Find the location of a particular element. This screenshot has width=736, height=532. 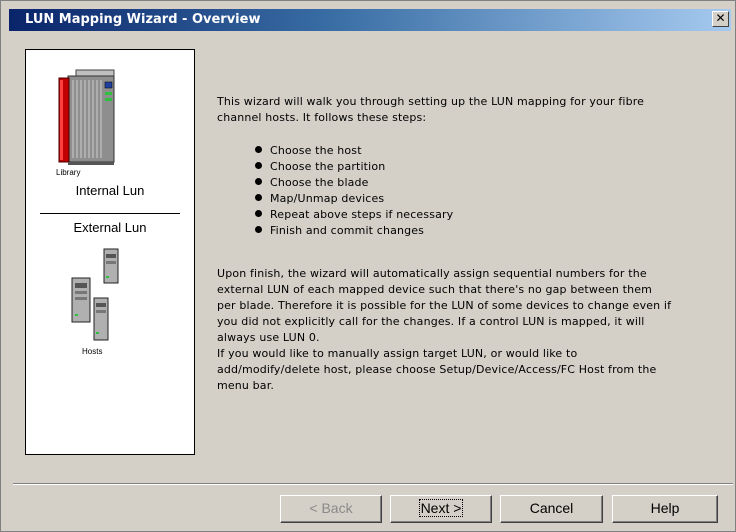

library-tower-icon is located at coordinates (86, 117).